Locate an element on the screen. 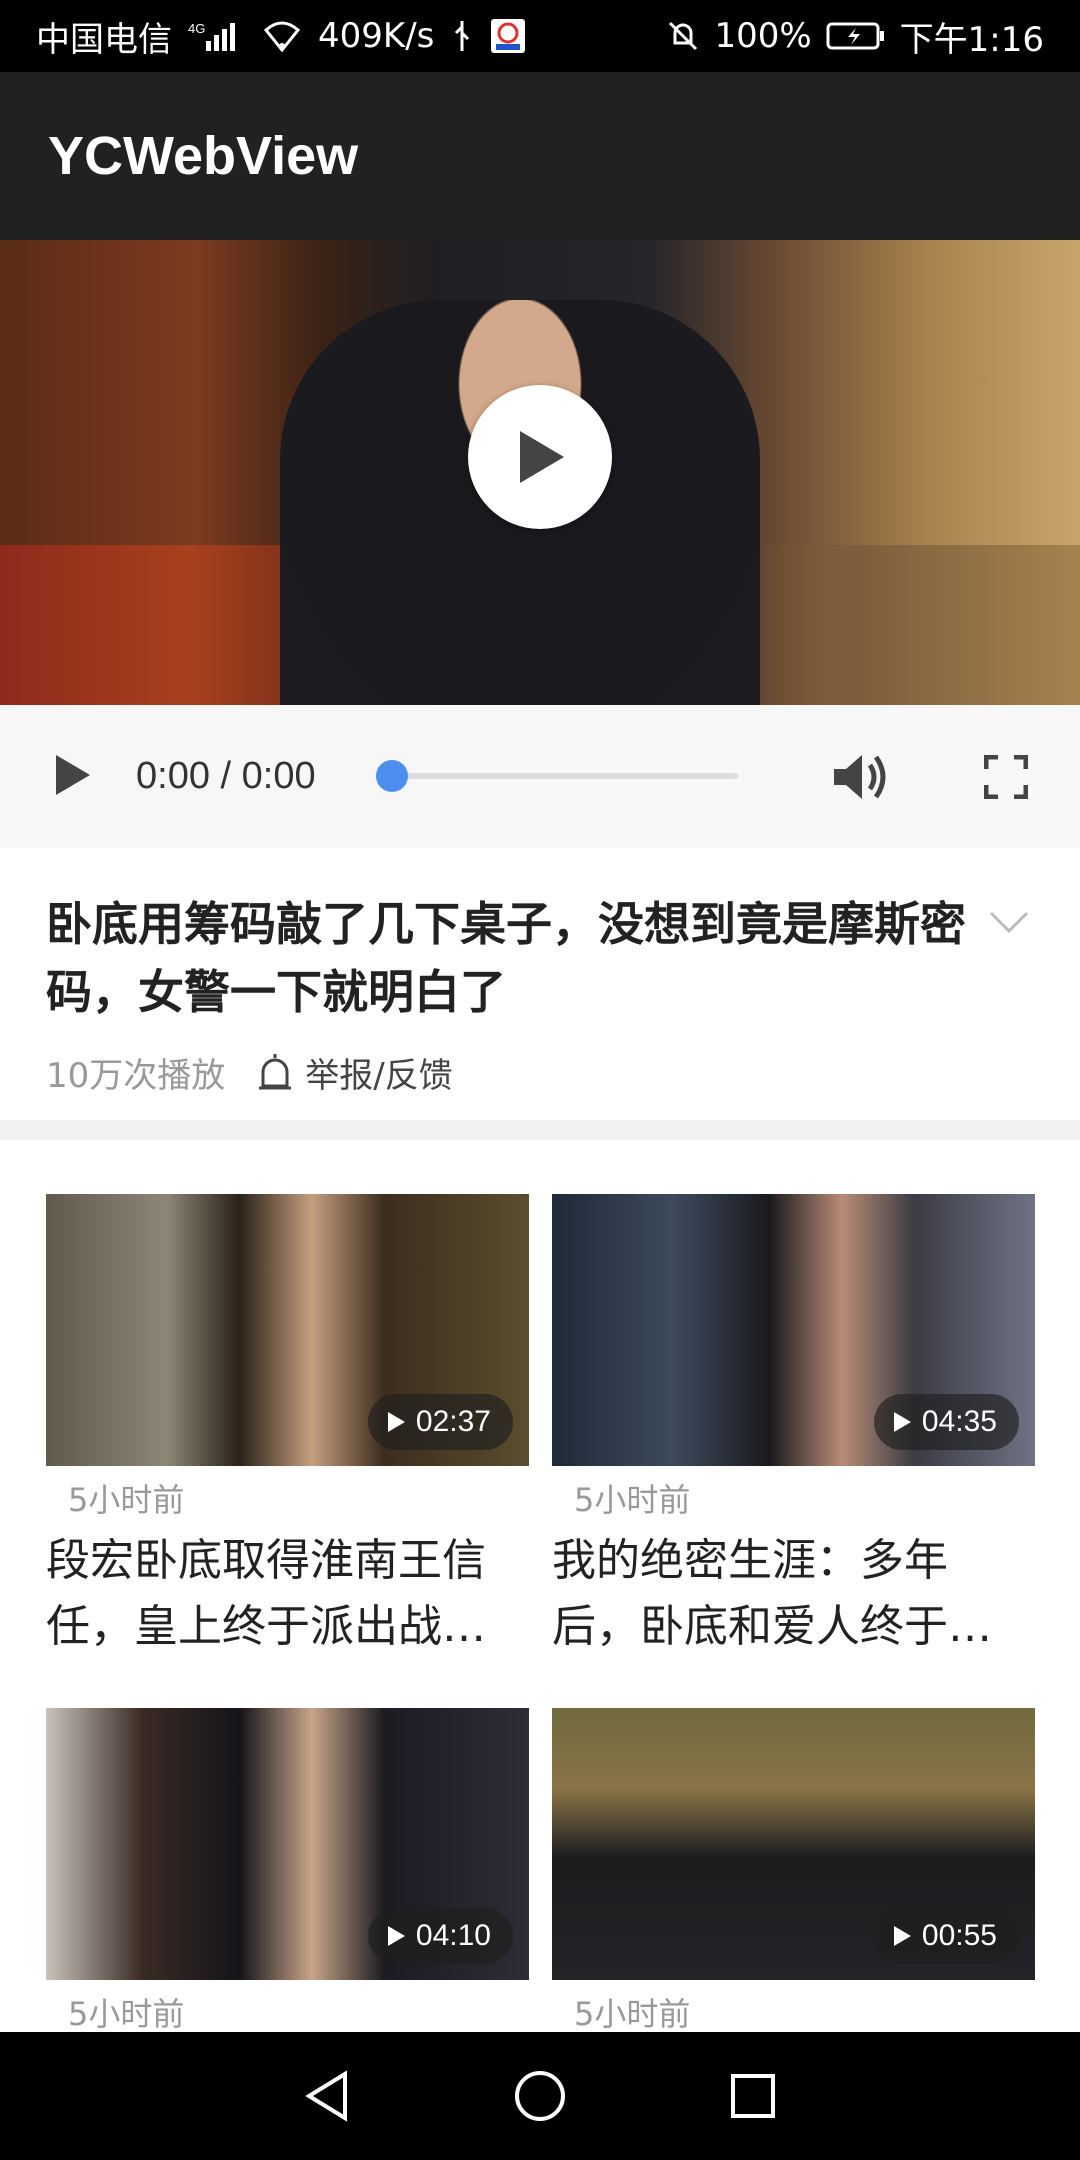 The image size is (1080, 2160). video-thumbnail: 00:55 is located at coordinates (793, 1844).